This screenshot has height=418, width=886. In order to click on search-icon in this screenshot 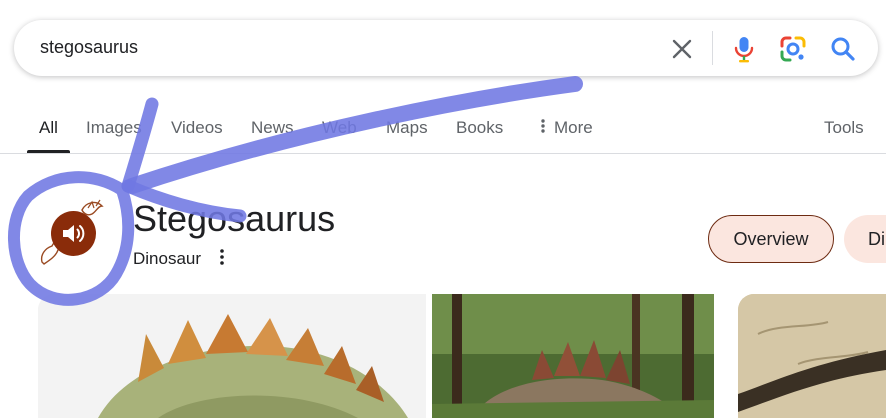, I will do `click(843, 49)`.